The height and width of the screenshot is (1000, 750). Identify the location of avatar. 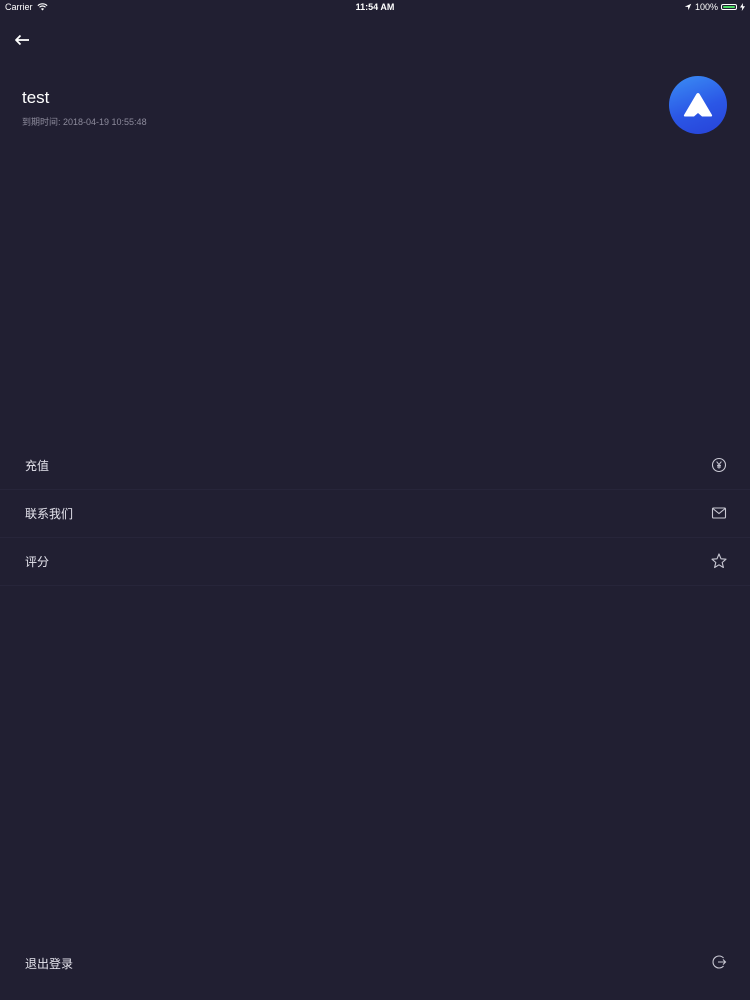
(698, 105).